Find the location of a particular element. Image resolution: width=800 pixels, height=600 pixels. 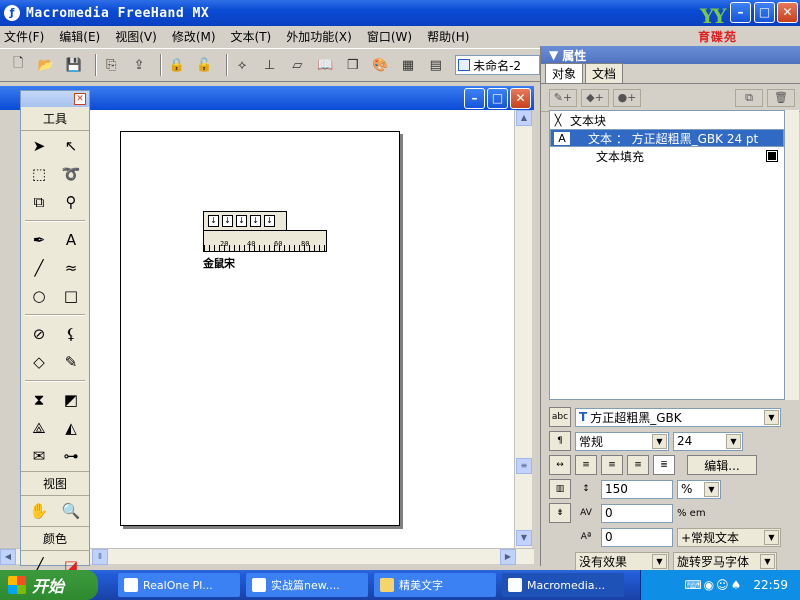

delete-icon: 🗑 is located at coordinates (781, 97).